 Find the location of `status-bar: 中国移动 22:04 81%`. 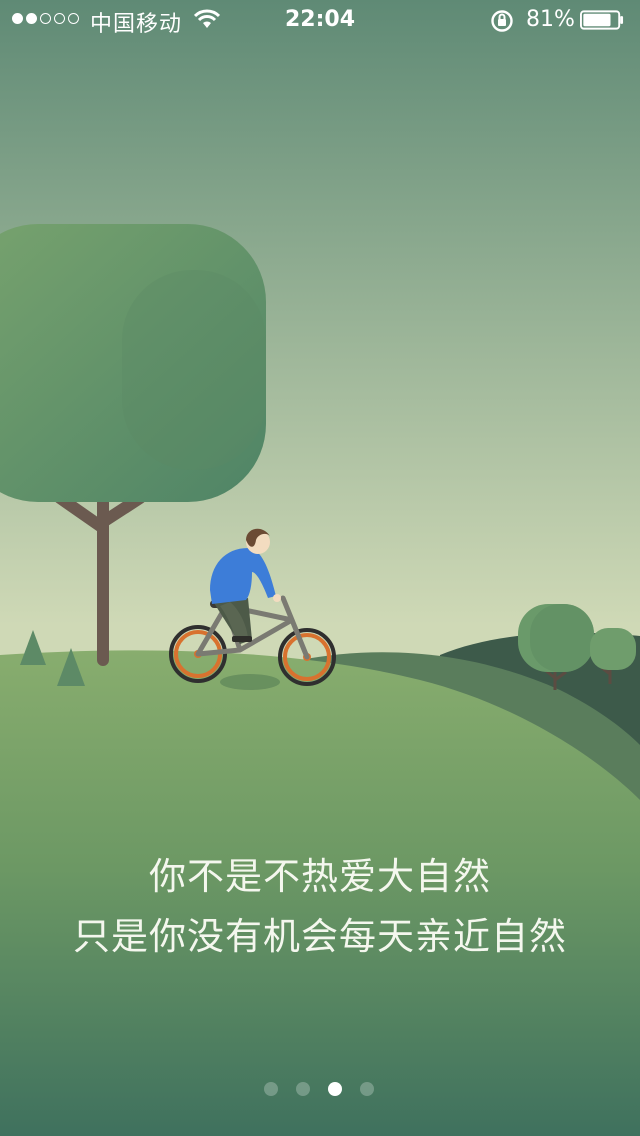

status-bar: 中国移动 22:04 81% is located at coordinates (320, 20).